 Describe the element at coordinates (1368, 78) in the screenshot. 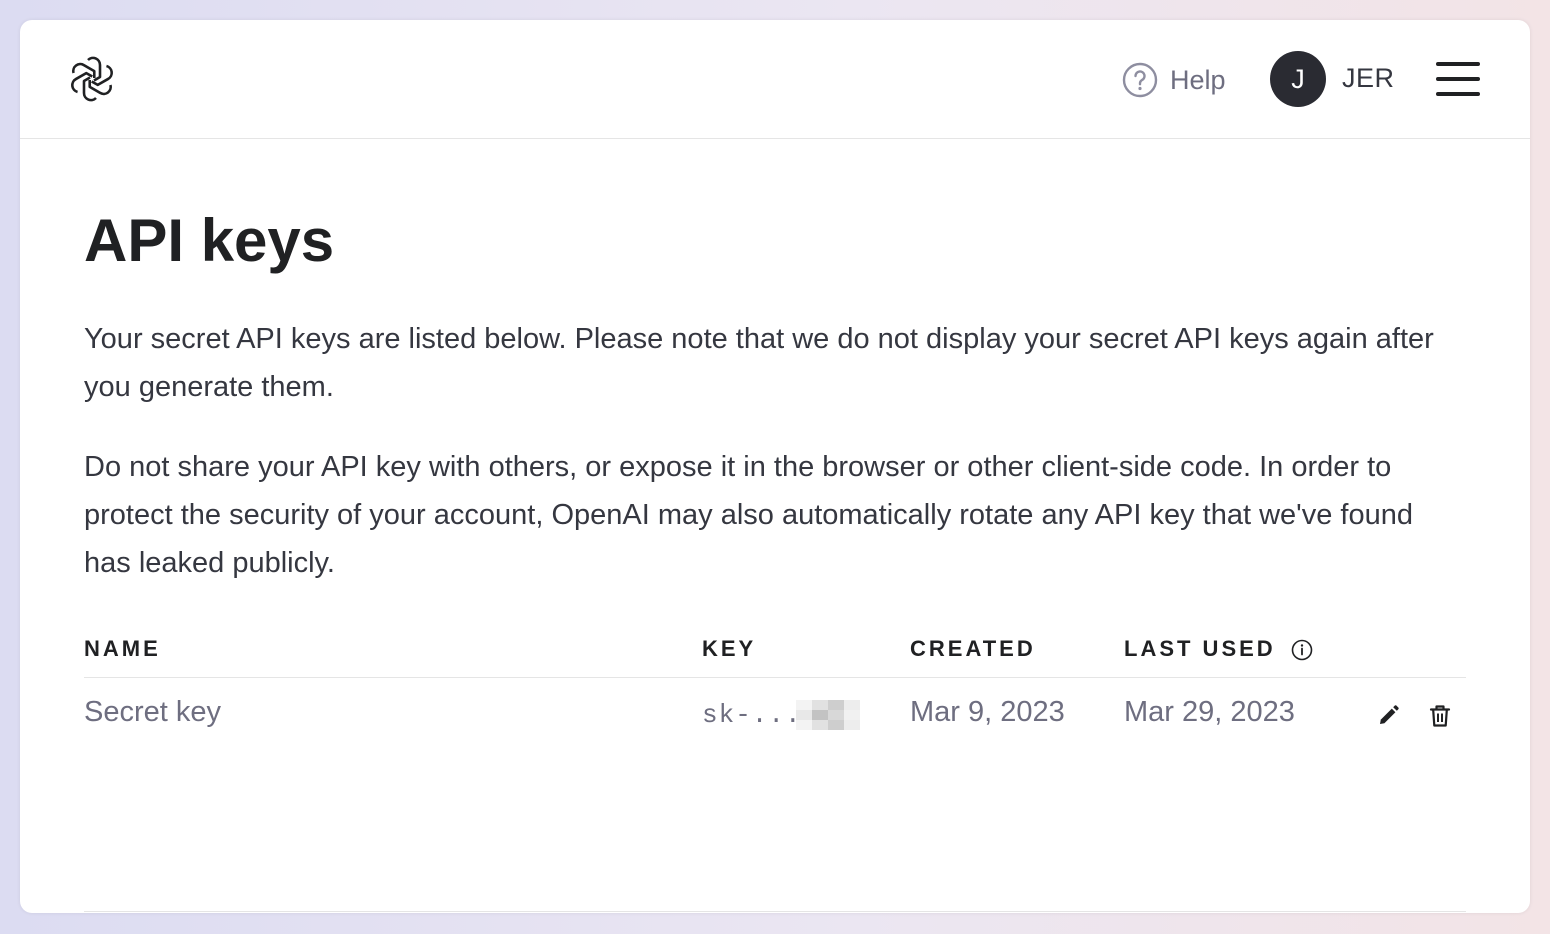

I see `user-name: JER` at that location.